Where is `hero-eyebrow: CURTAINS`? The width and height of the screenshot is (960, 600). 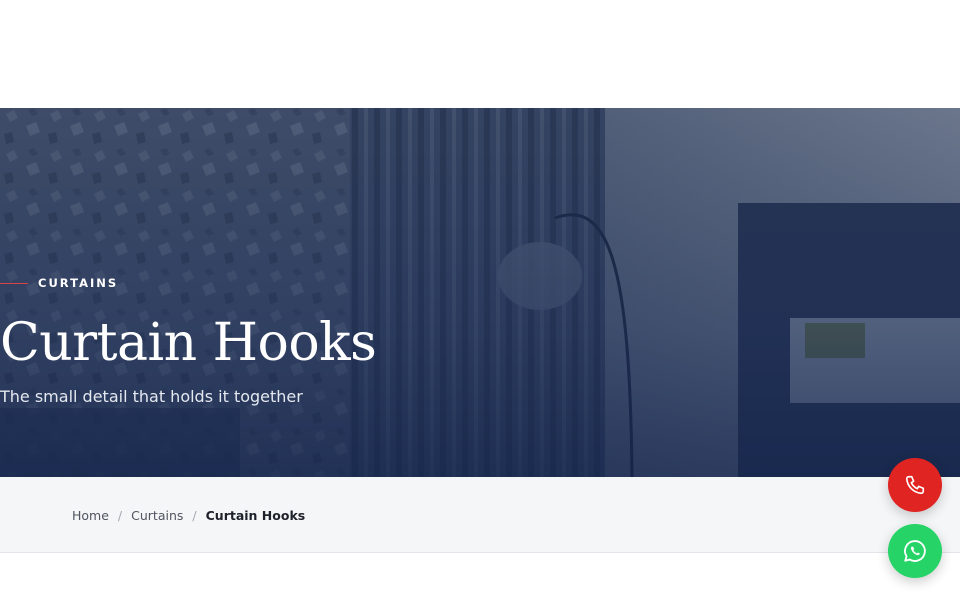 hero-eyebrow: CURTAINS is located at coordinates (59, 283).